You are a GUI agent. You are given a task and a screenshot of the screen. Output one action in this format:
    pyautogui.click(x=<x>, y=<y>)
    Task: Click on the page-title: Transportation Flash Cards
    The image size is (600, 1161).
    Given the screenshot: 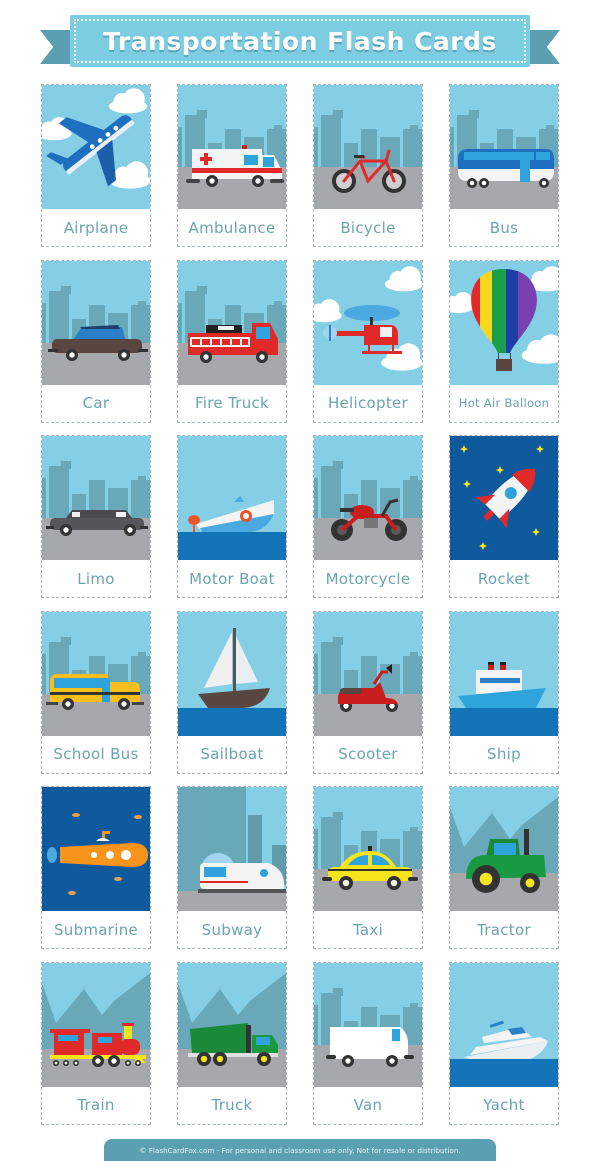 What is the action you would take?
    pyautogui.click(x=300, y=41)
    